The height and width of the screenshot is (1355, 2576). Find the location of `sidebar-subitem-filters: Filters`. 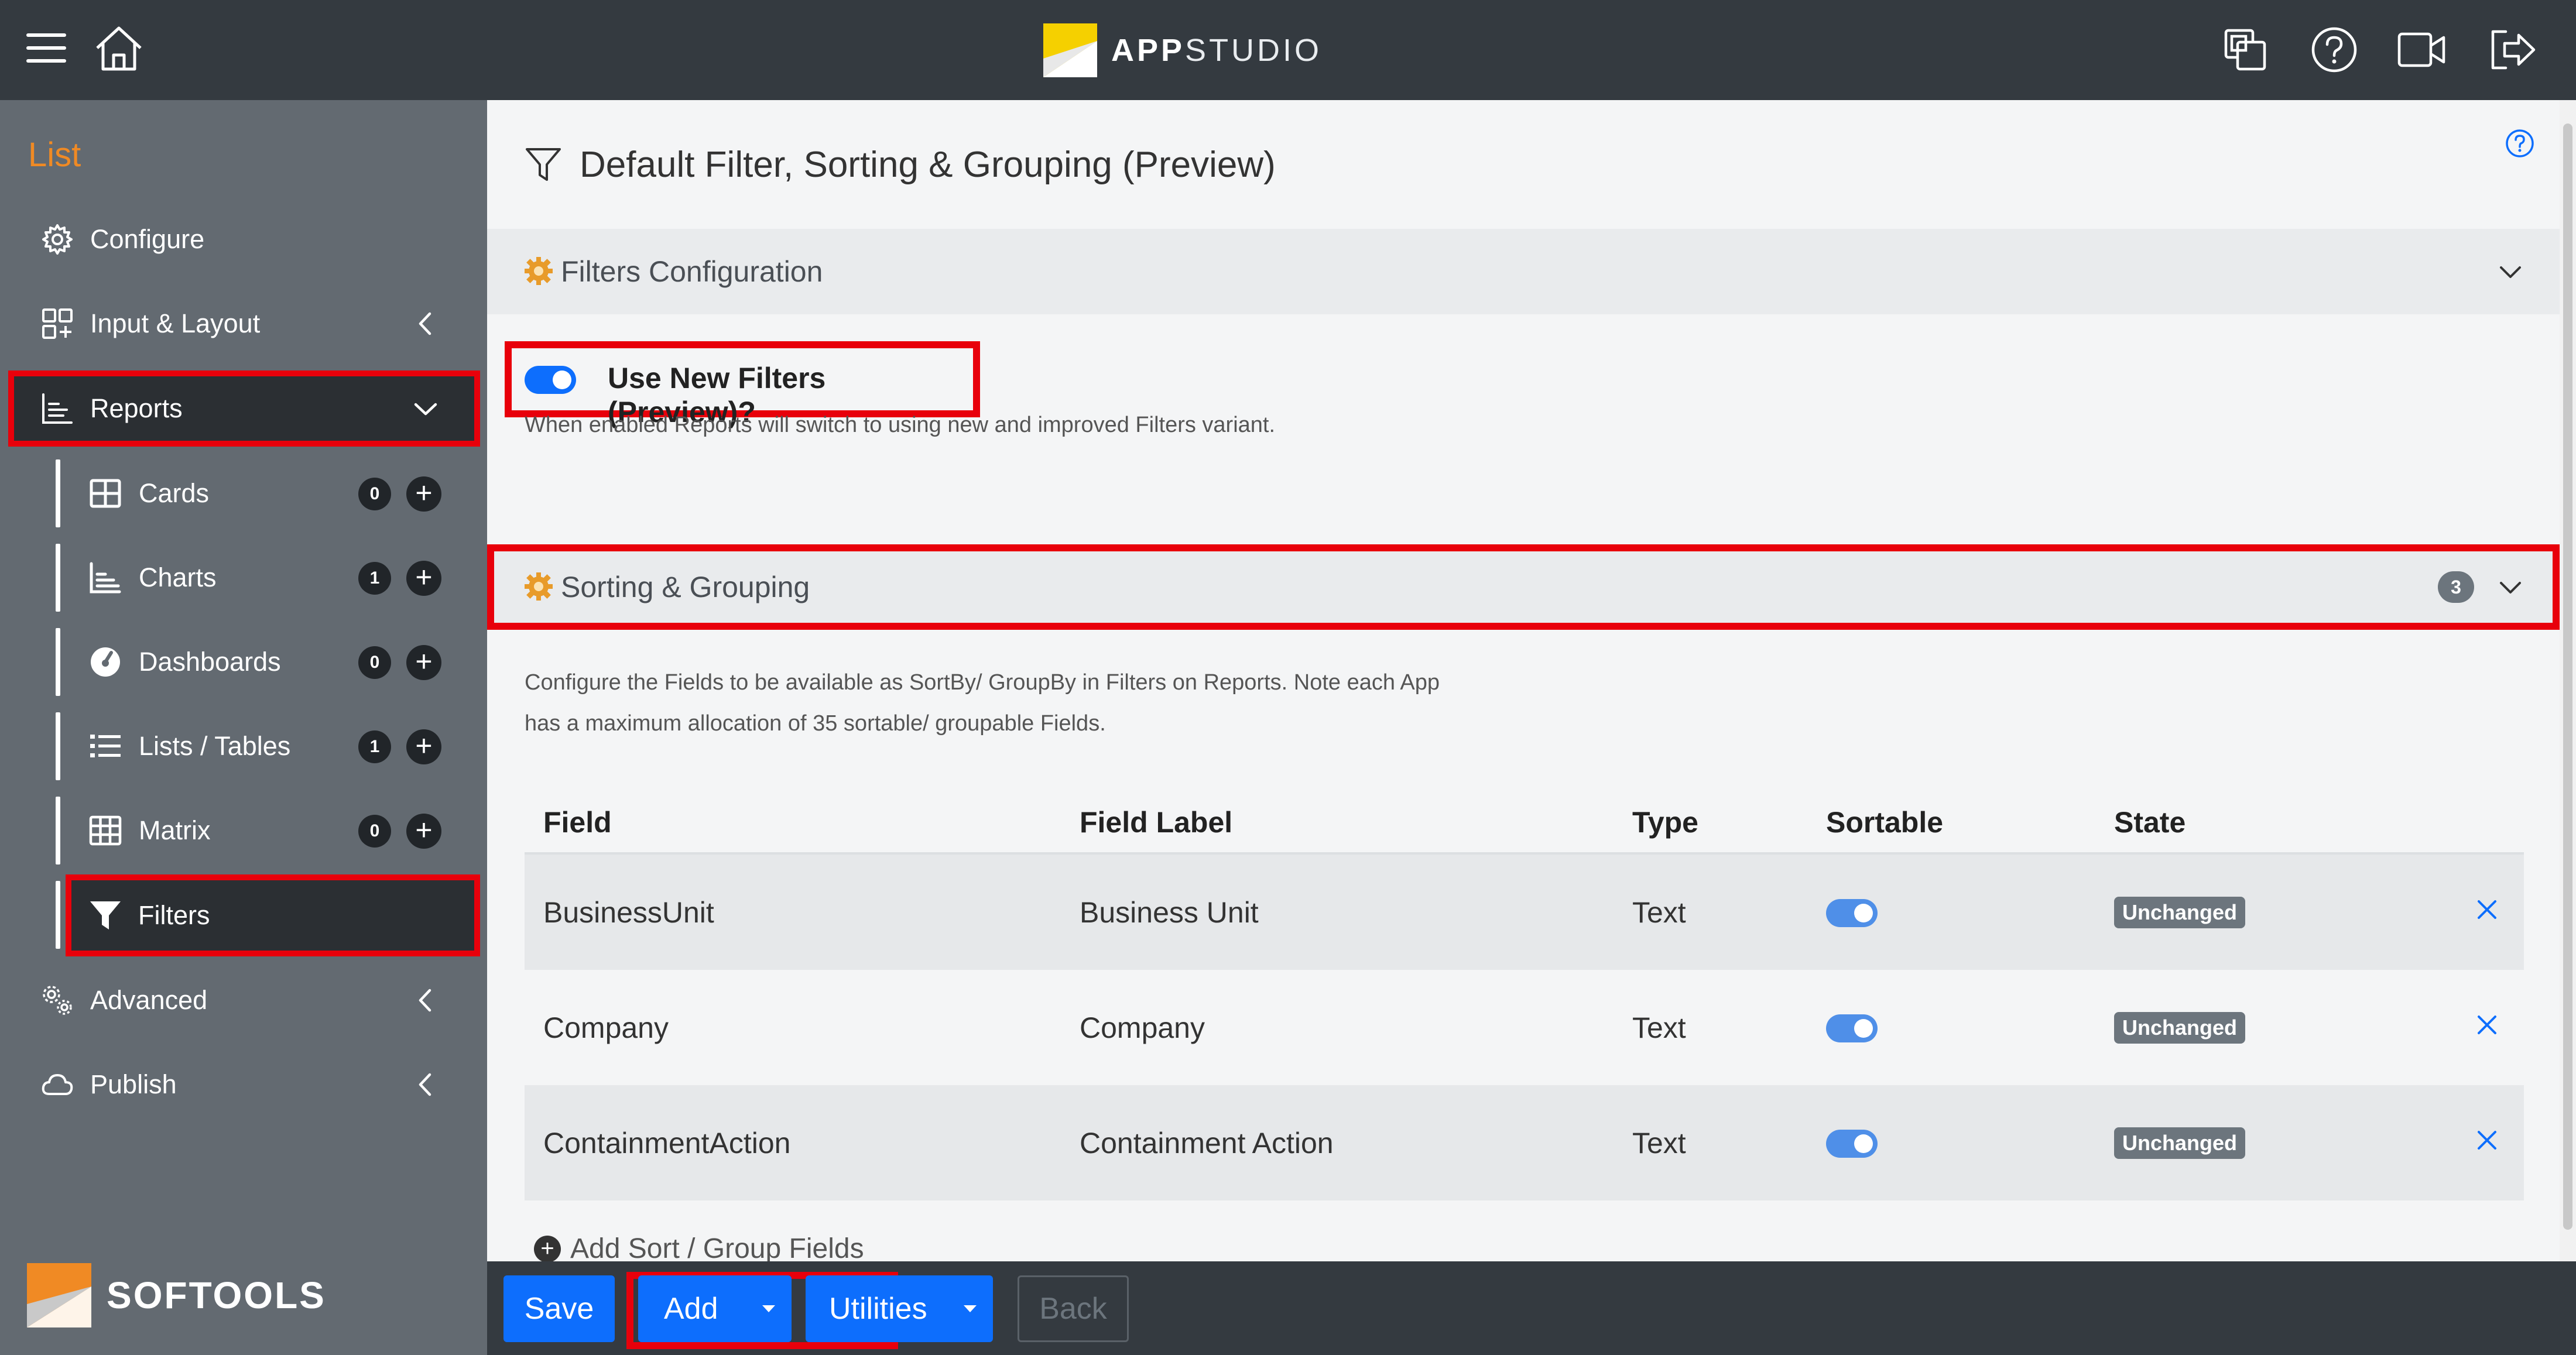

sidebar-subitem-filters: Filters is located at coordinates (273, 915).